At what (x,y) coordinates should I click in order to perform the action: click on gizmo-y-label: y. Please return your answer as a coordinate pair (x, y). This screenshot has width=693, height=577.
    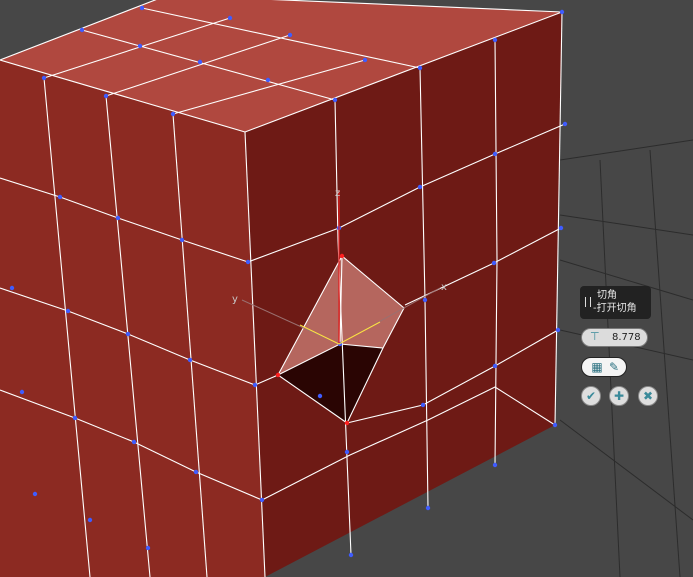
    Looking at the image, I should click on (235, 299).